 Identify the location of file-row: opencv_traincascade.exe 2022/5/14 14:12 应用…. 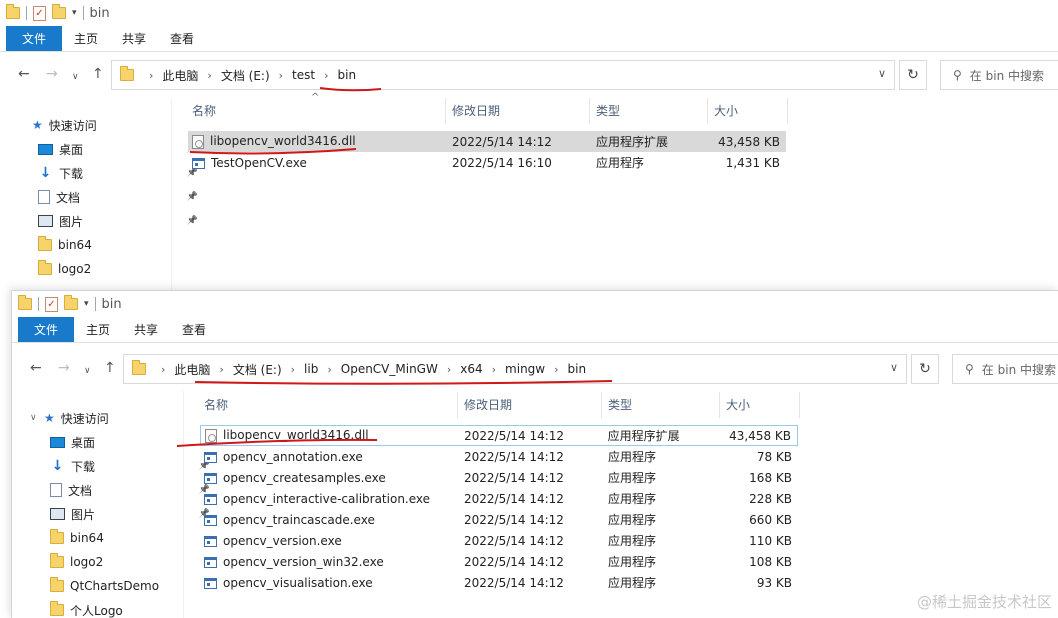
(499, 519).